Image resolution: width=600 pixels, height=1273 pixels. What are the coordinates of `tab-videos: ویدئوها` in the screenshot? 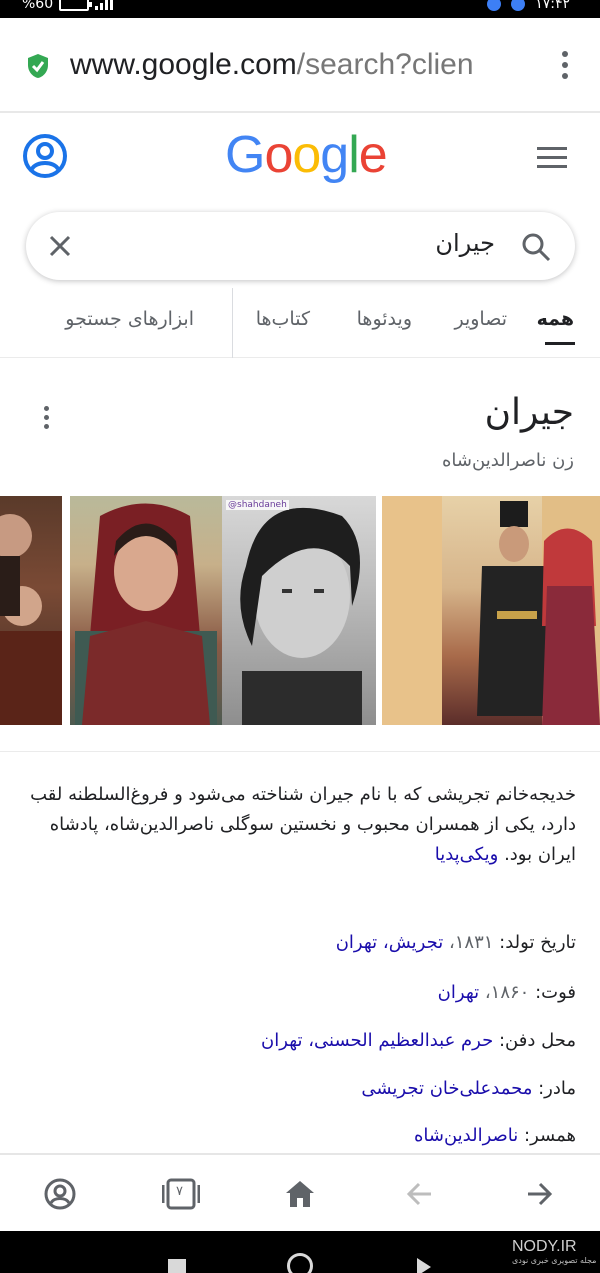 It's located at (384, 319).